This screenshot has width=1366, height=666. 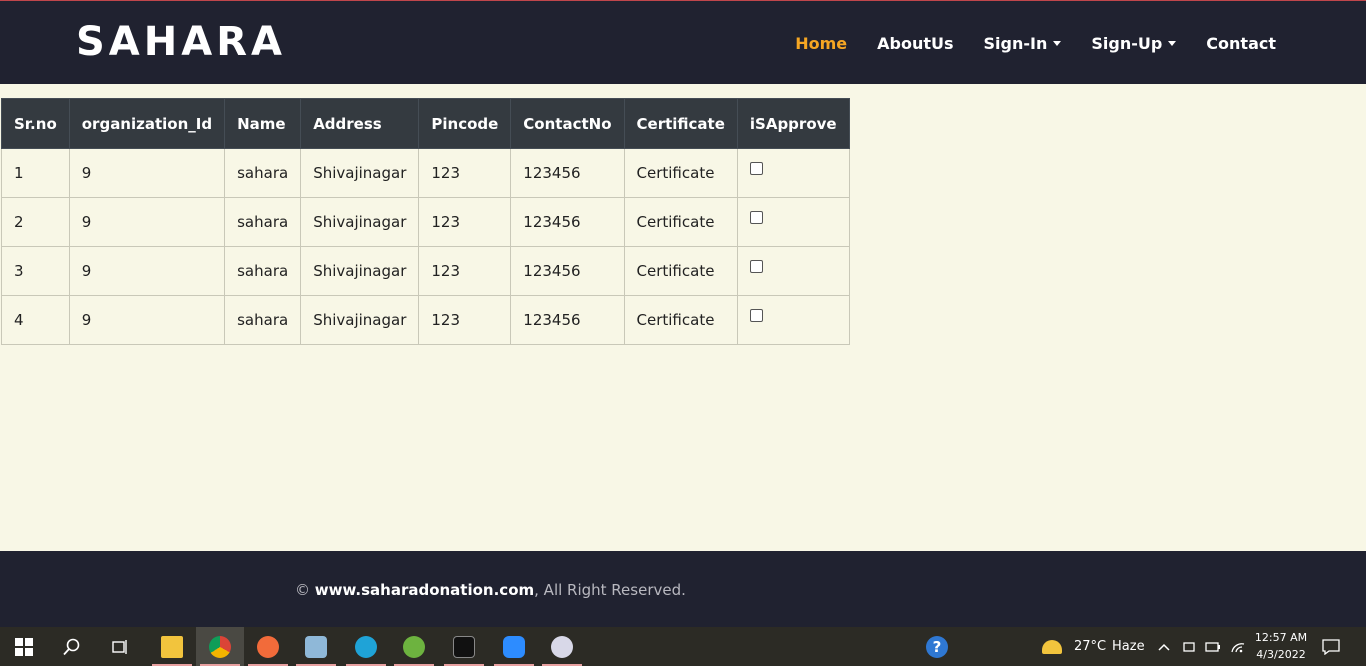 I want to click on cell-srno: 3, so click(x=35, y=271).